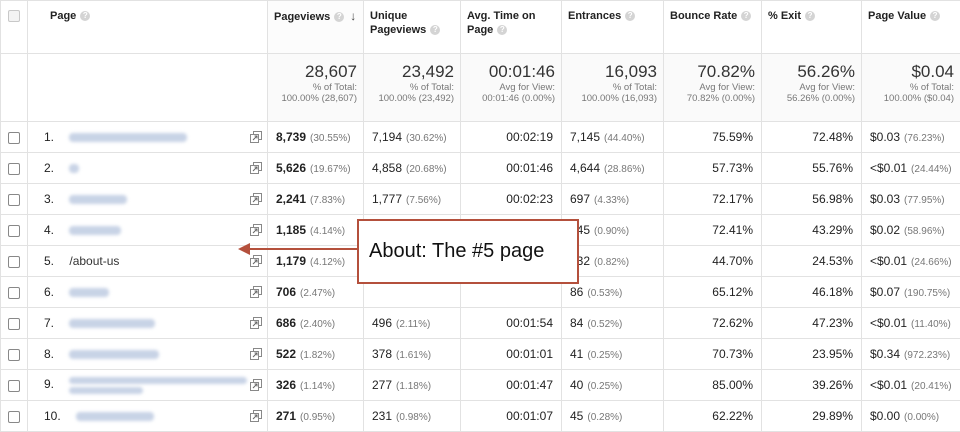 The image size is (960, 432). What do you see at coordinates (613, 27) in the screenshot?
I see `col-entrances: Entrances?` at bounding box center [613, 27].